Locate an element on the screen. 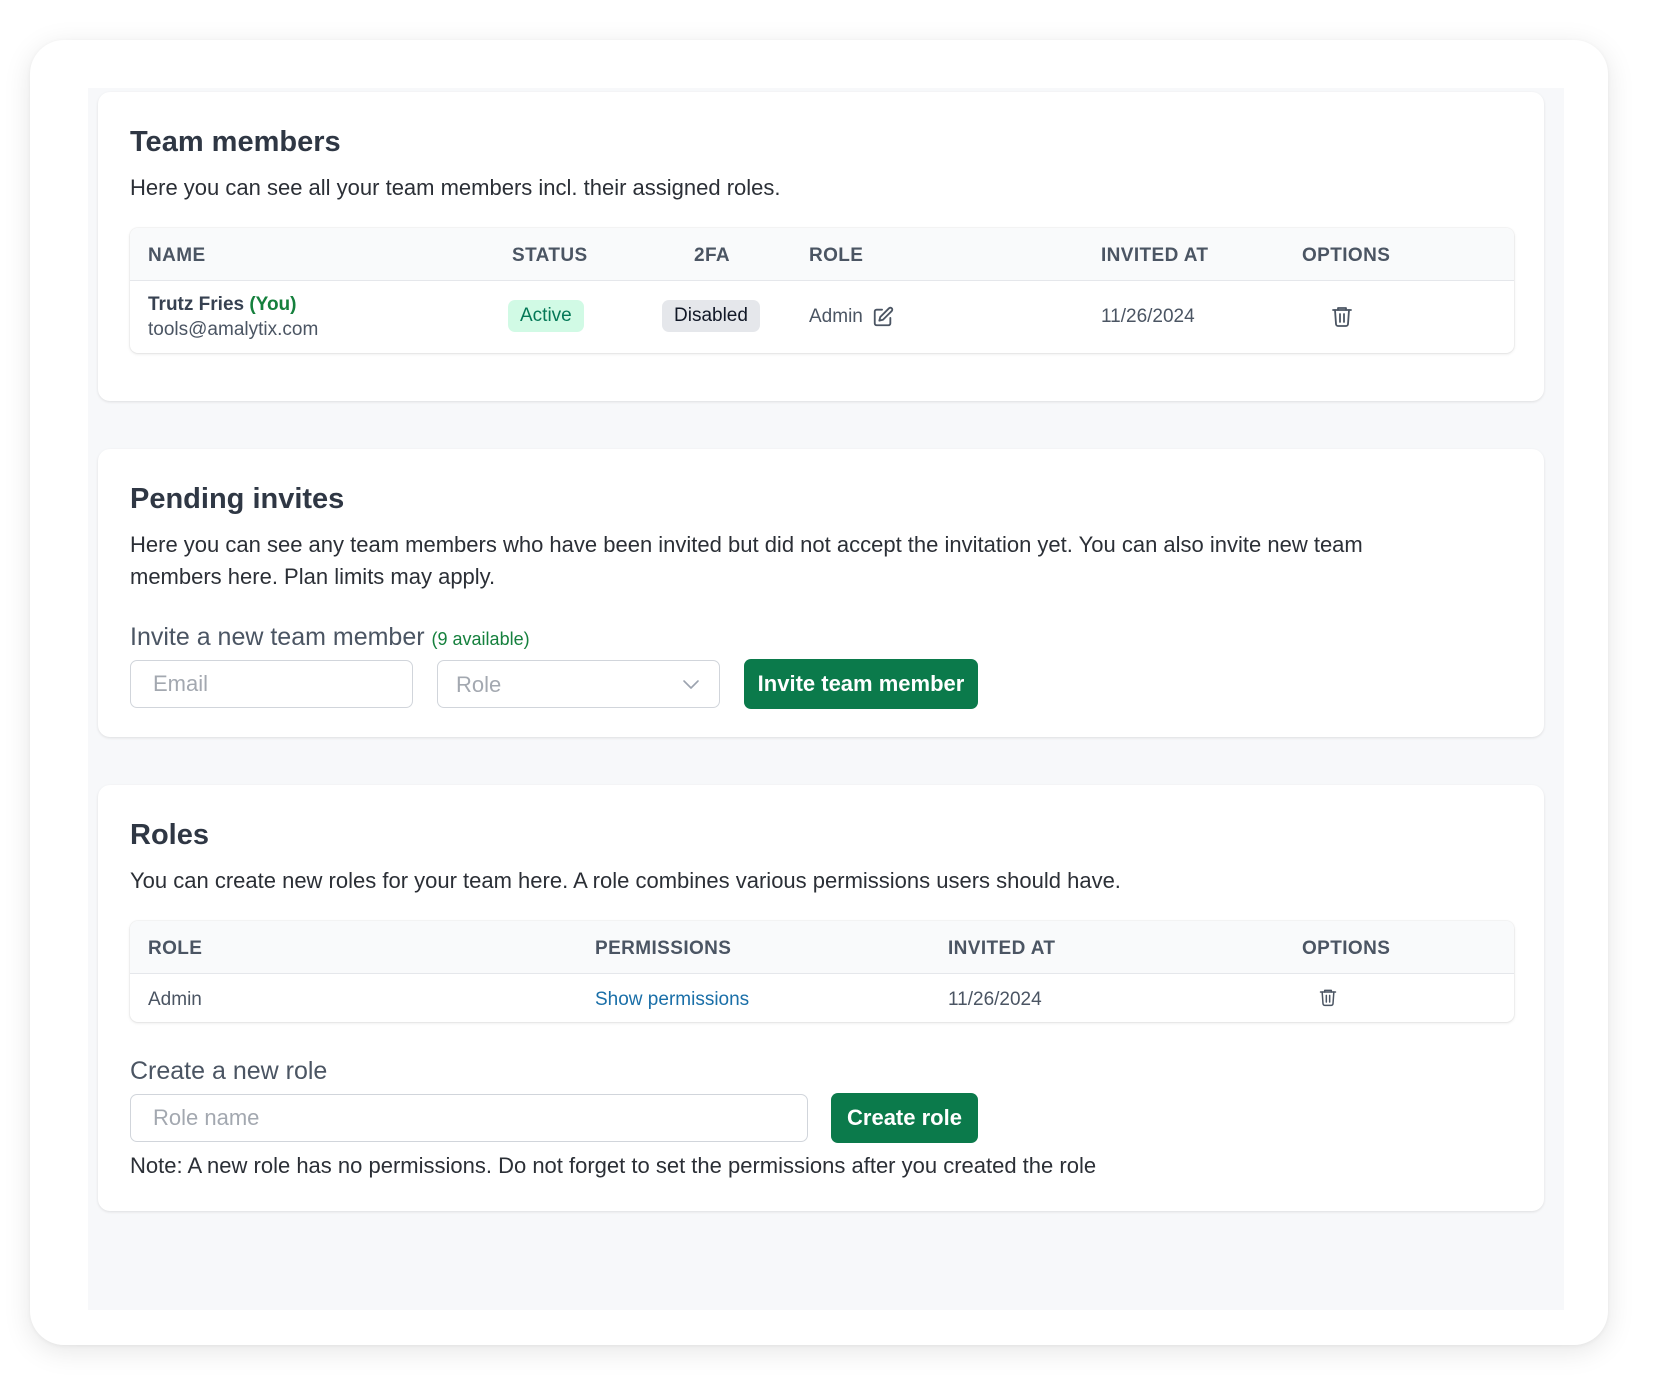 This screenshot has height=1386, width=1671. role-name-input is located at coordinates (469, 1118).